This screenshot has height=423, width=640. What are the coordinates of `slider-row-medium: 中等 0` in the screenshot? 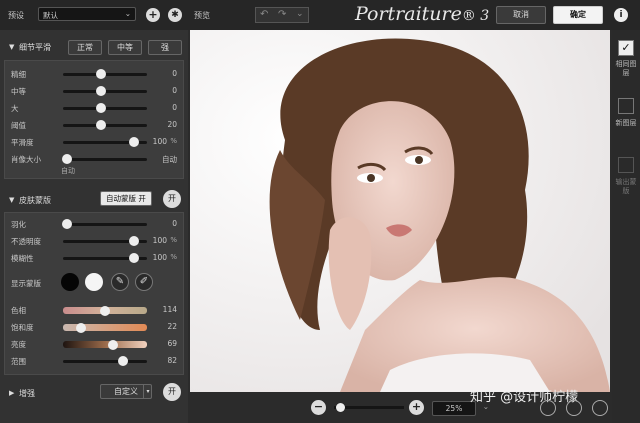 It's located at (94, 91).